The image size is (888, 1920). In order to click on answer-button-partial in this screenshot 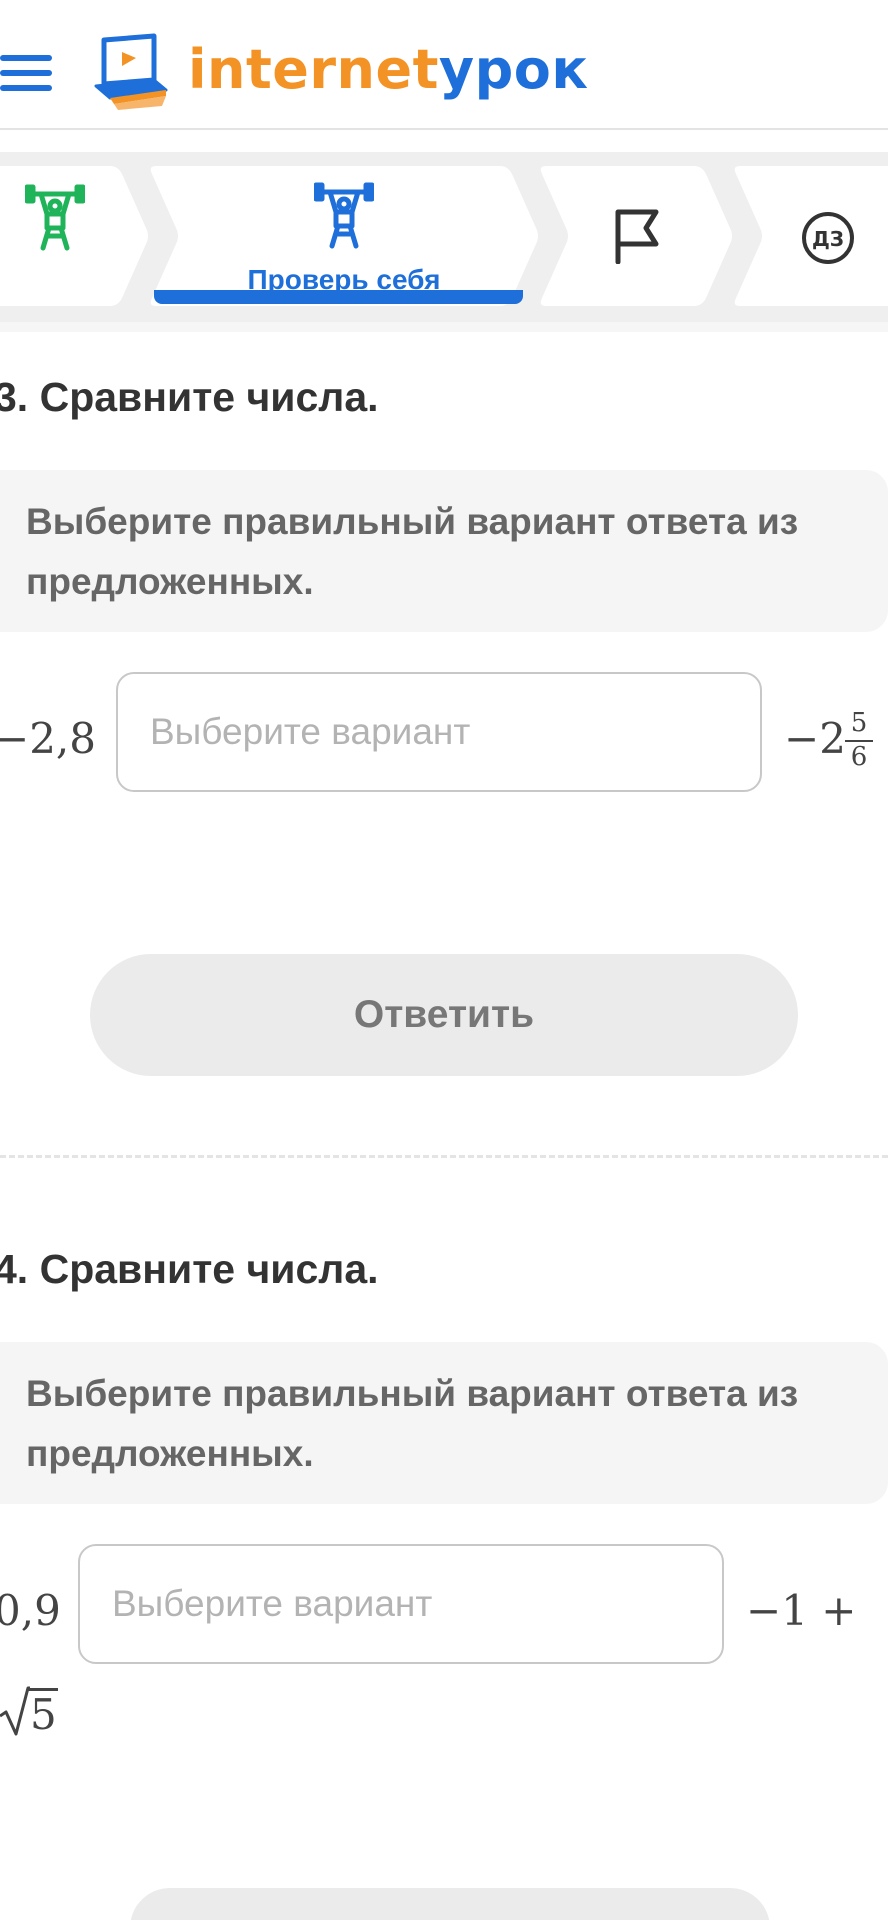, I will do `click(450, 1904)`.